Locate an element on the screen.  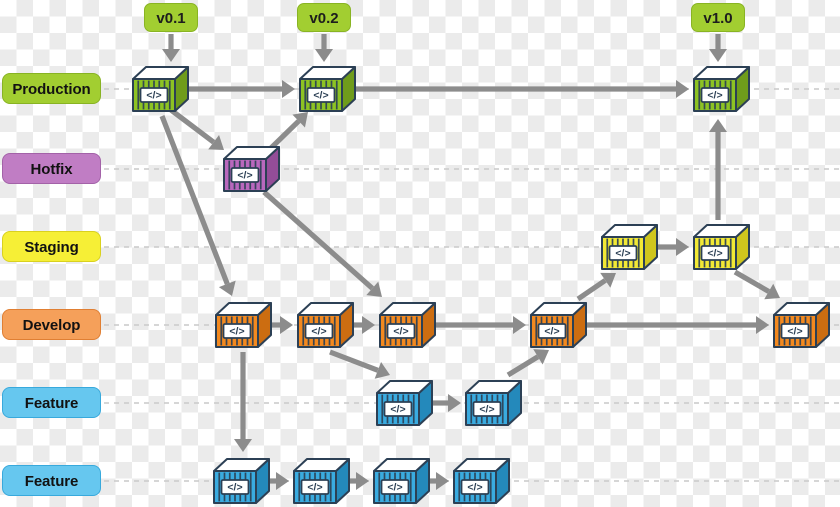
commit-container-prod1: </> is located at coordinates (160, 89).